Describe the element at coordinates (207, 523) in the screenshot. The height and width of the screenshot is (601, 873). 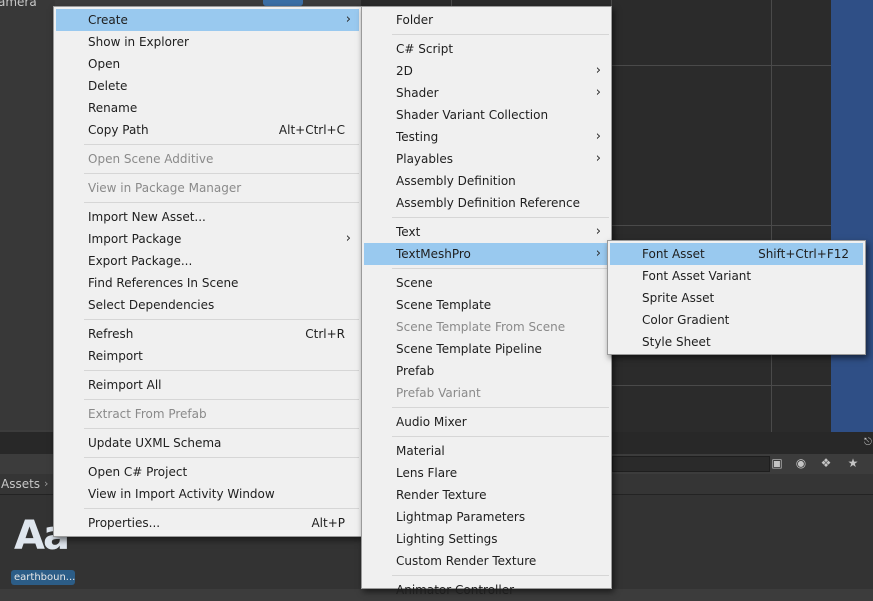
I see `context-item-properties: Properties... Alt+P` at that location.